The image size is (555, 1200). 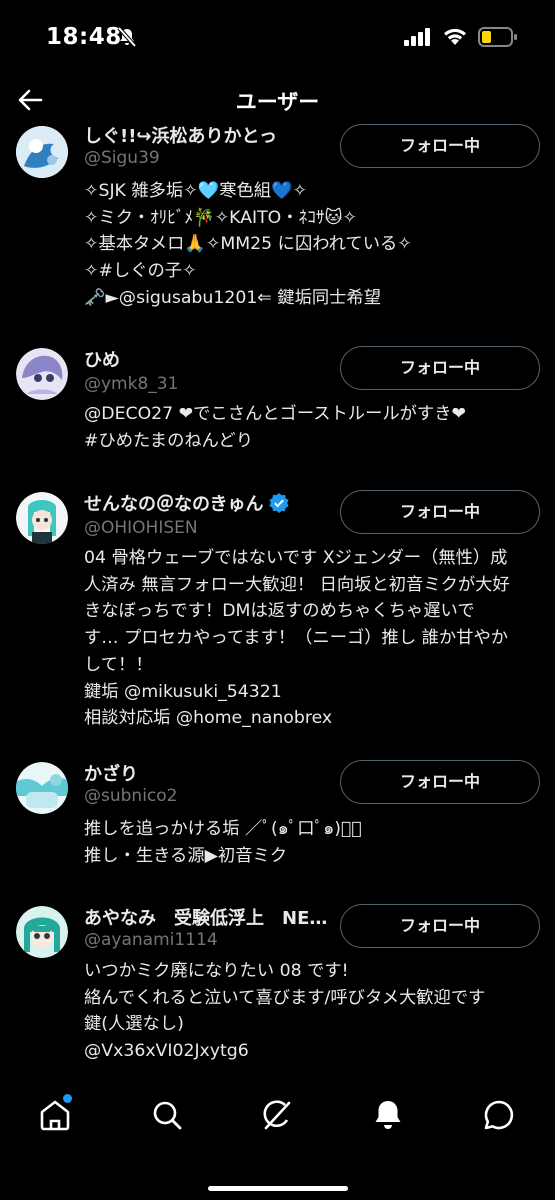 I want to click on grok-icon, so click(x=277, y=1115).